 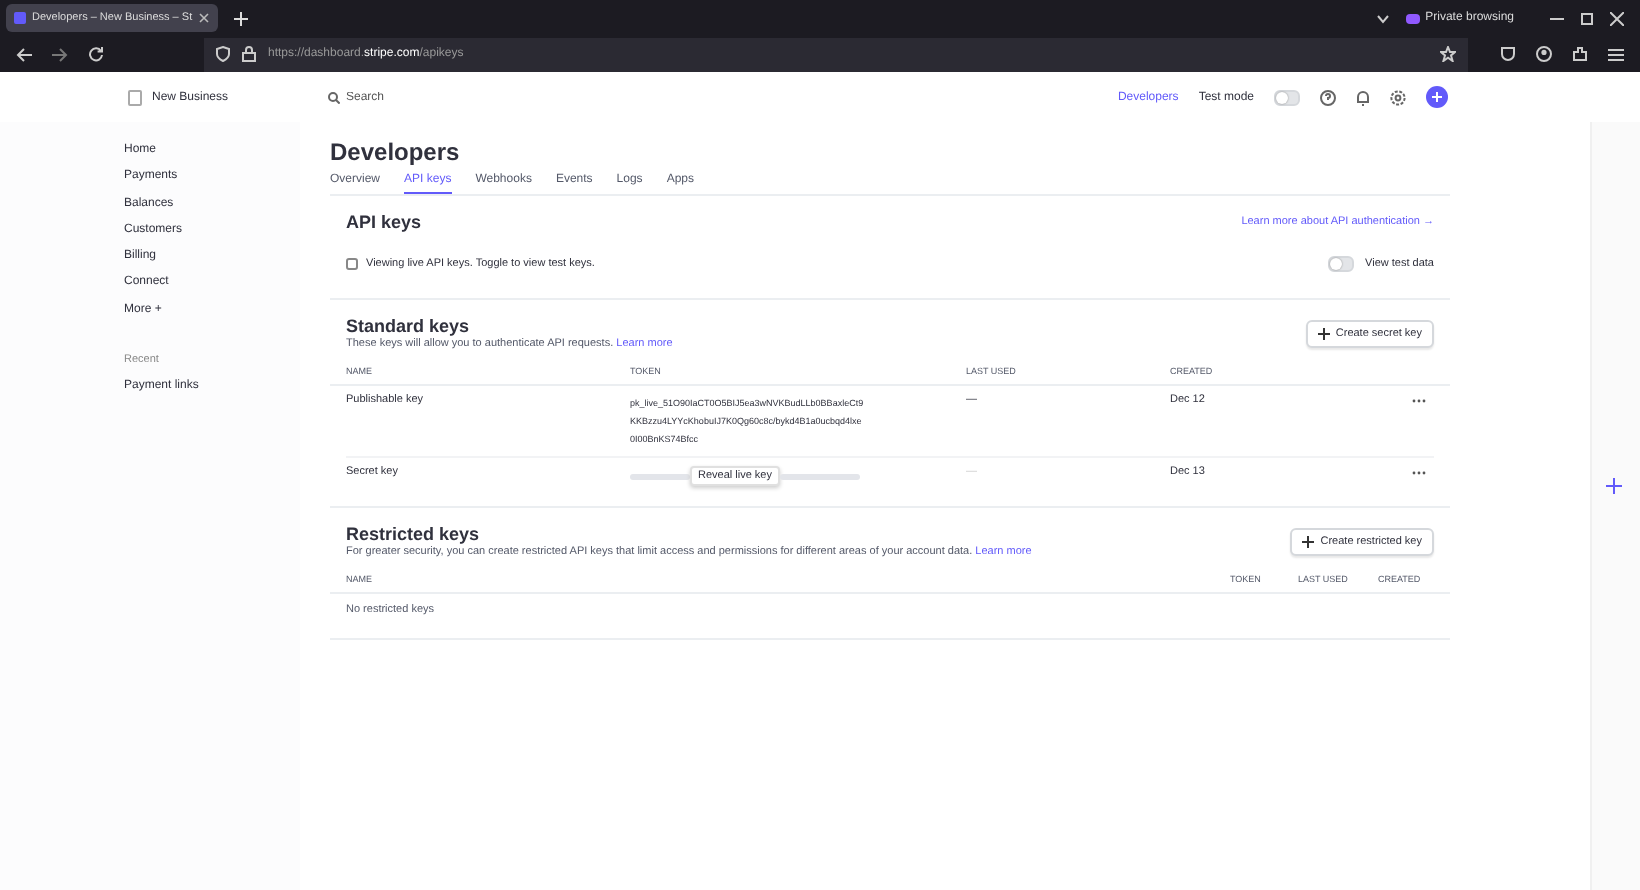 I want to click on page-title: Developers, so click(x=396, y=152).